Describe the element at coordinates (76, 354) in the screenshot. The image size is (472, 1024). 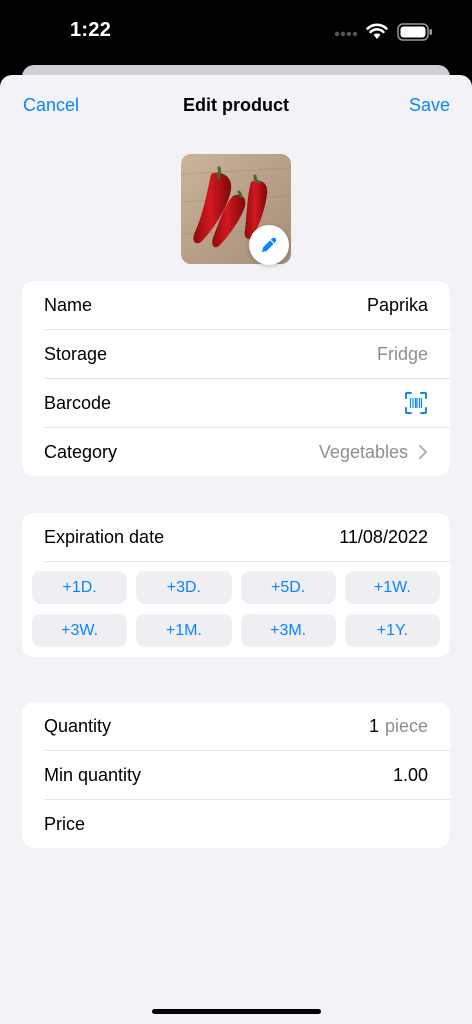
I see `storage-label: Storage` at that location.